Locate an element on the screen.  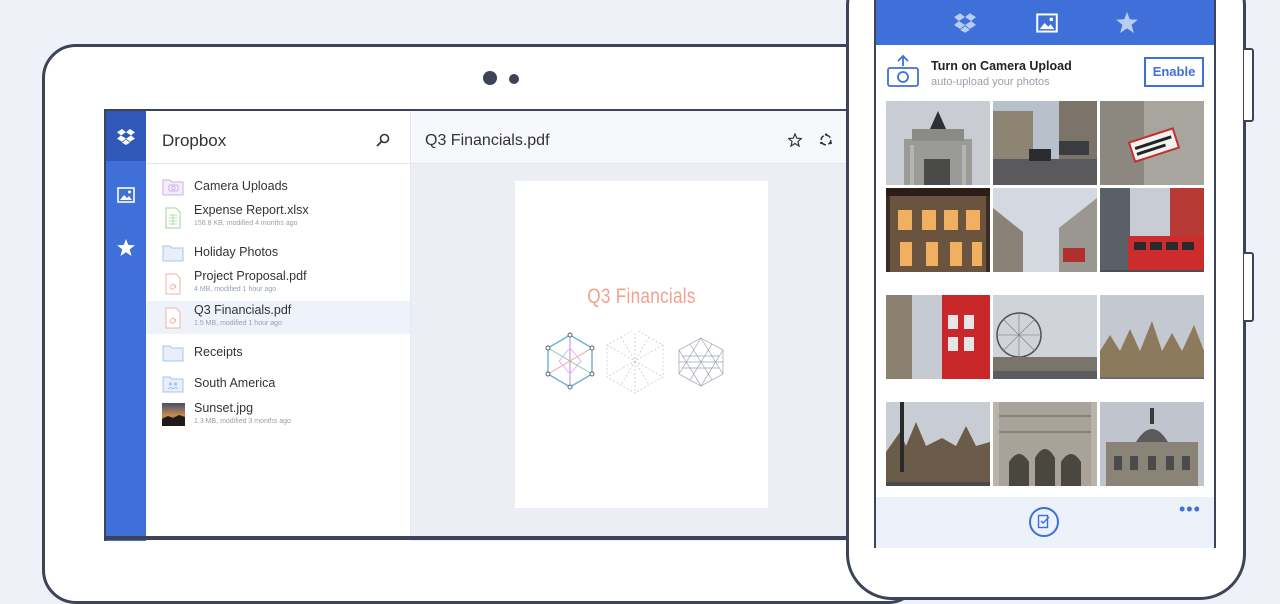
camera-folder-icon is located at coordinates (173, 187).